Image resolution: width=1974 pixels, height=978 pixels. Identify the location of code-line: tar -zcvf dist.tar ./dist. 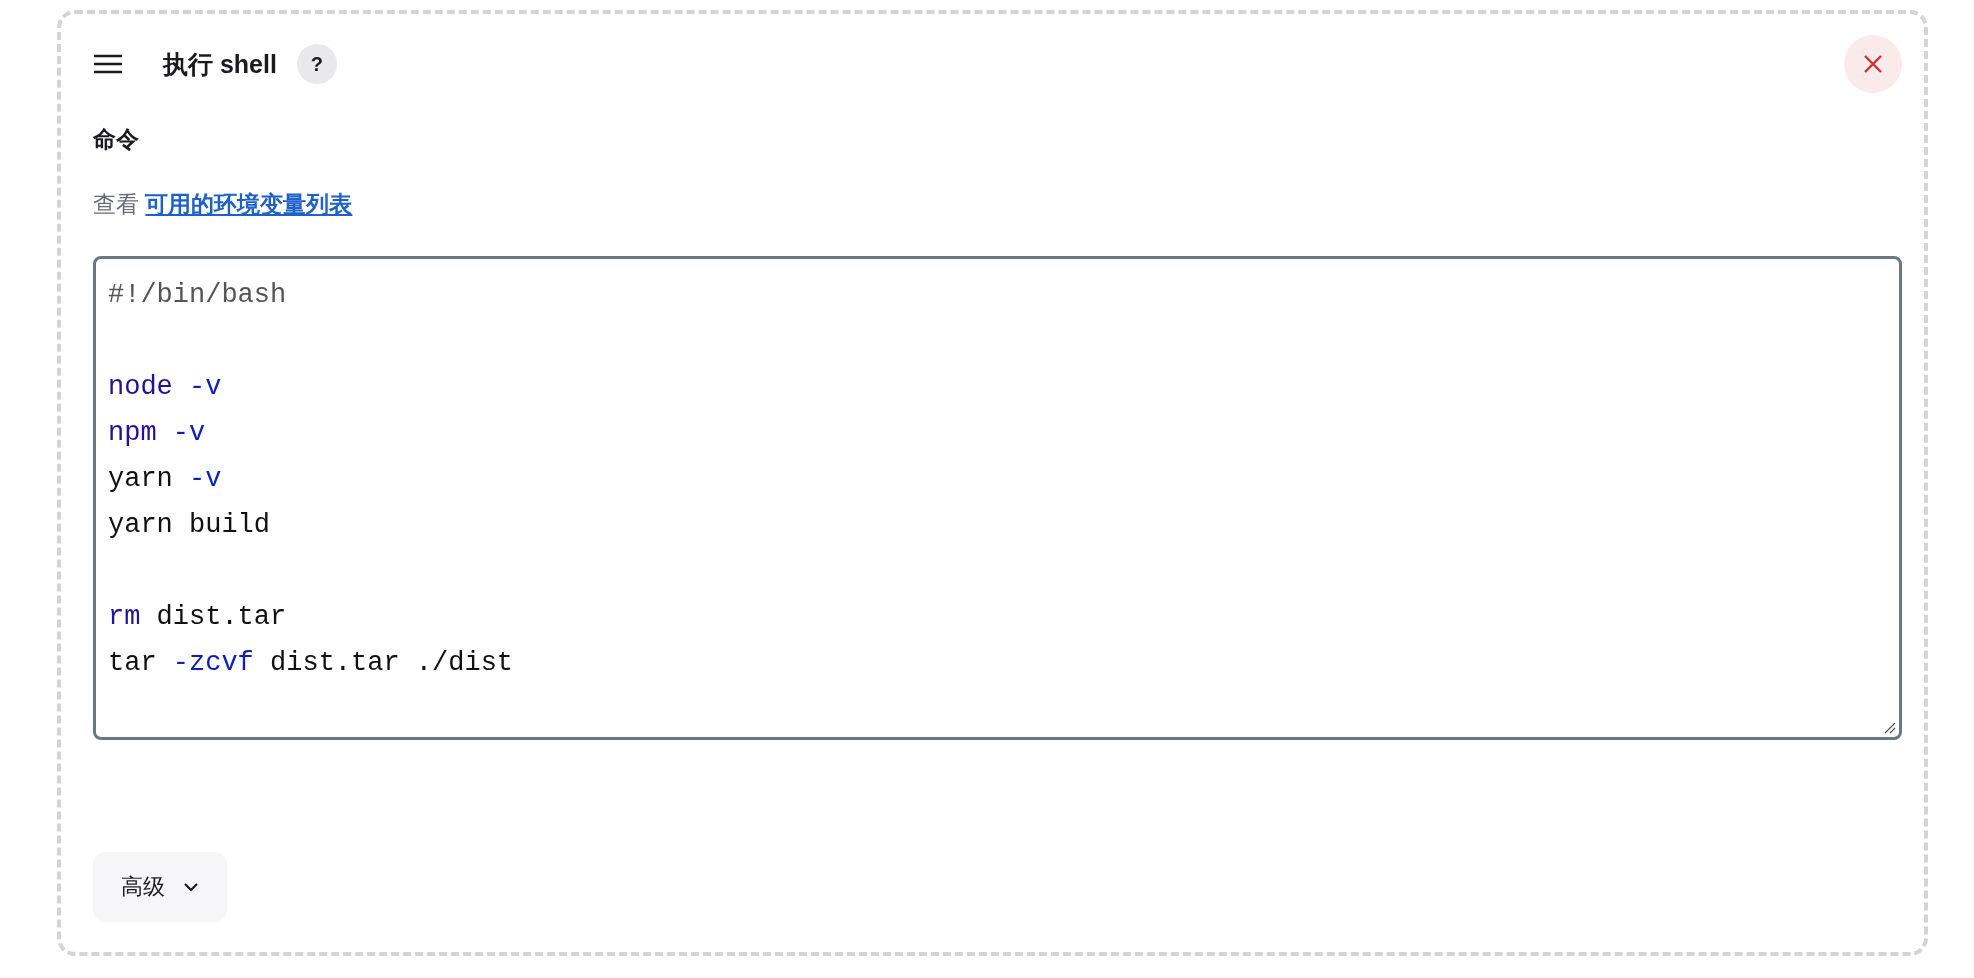
(311, 663).